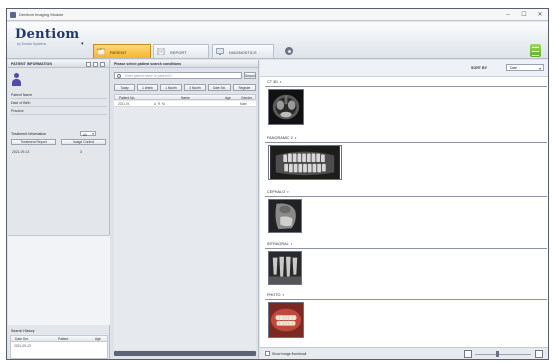 The height and width of the screenshot is (362, 554). I want to click on app-icon, so click(13, 15).